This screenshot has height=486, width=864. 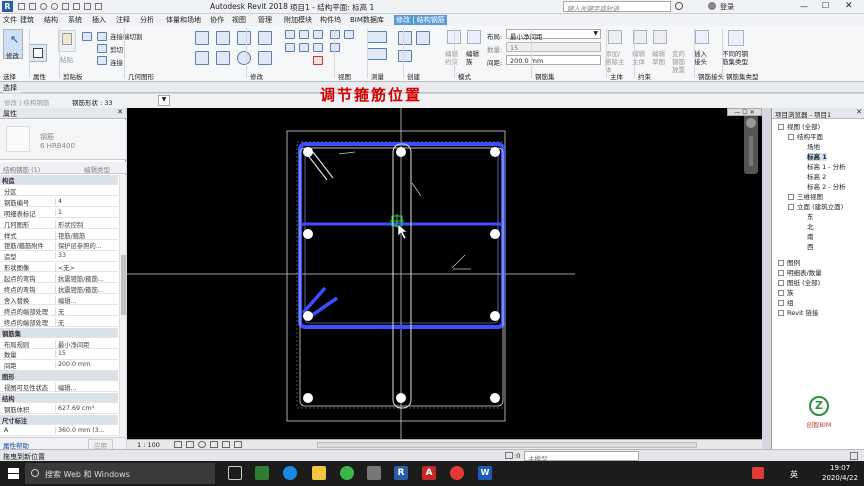 I want to click on property-value: 无, so click(x=86, y=322).